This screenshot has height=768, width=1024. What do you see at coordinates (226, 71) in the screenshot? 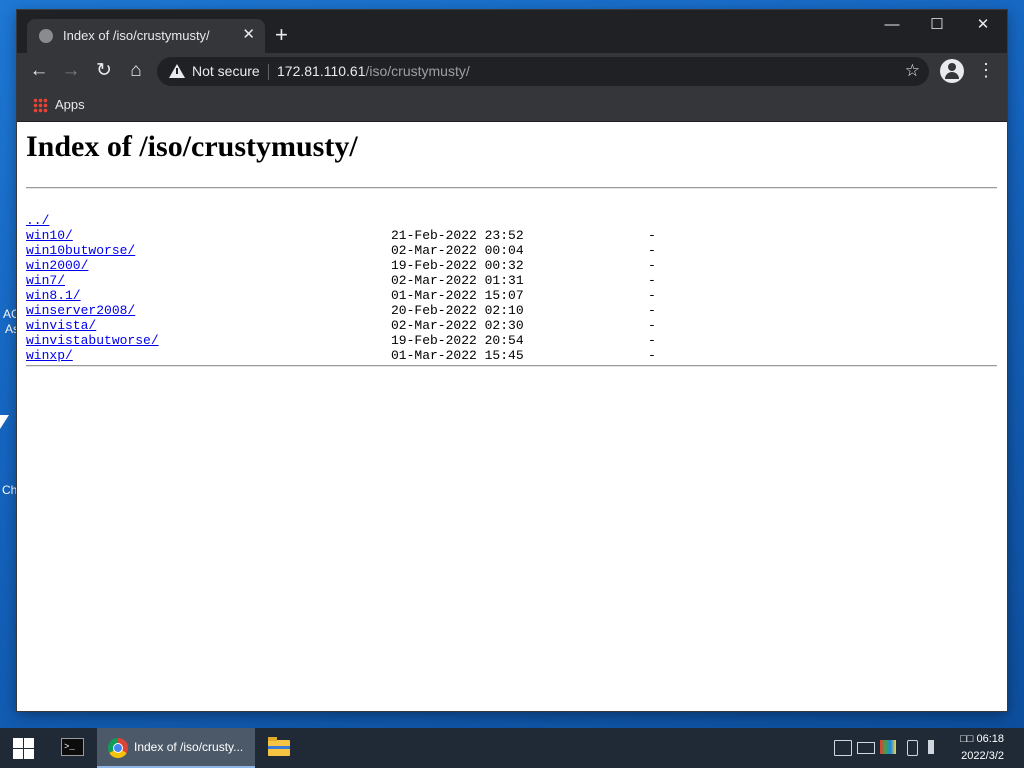
I see `security-indicator: Not secure` at bounding box center [226, 71].